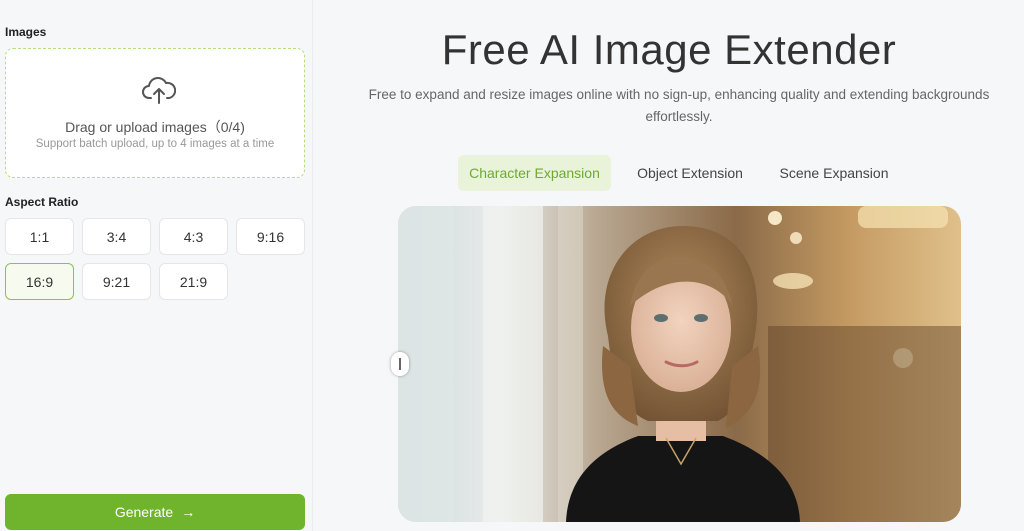 The image size is (1024, 531). What do you see at coordinates (116, 236) in the screenshot?
I see `ratio-button-3-4: 3:4` at bounding box center [116, 236].